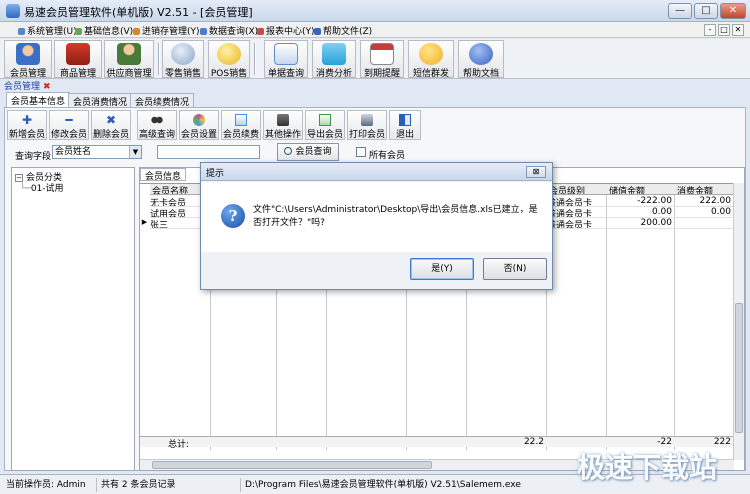 The width and height of the screenshot is (750, 494). Describe the element at coordinates (641, 189) in the screenshot. I see `column-header-stored: 储值金额` at that location.